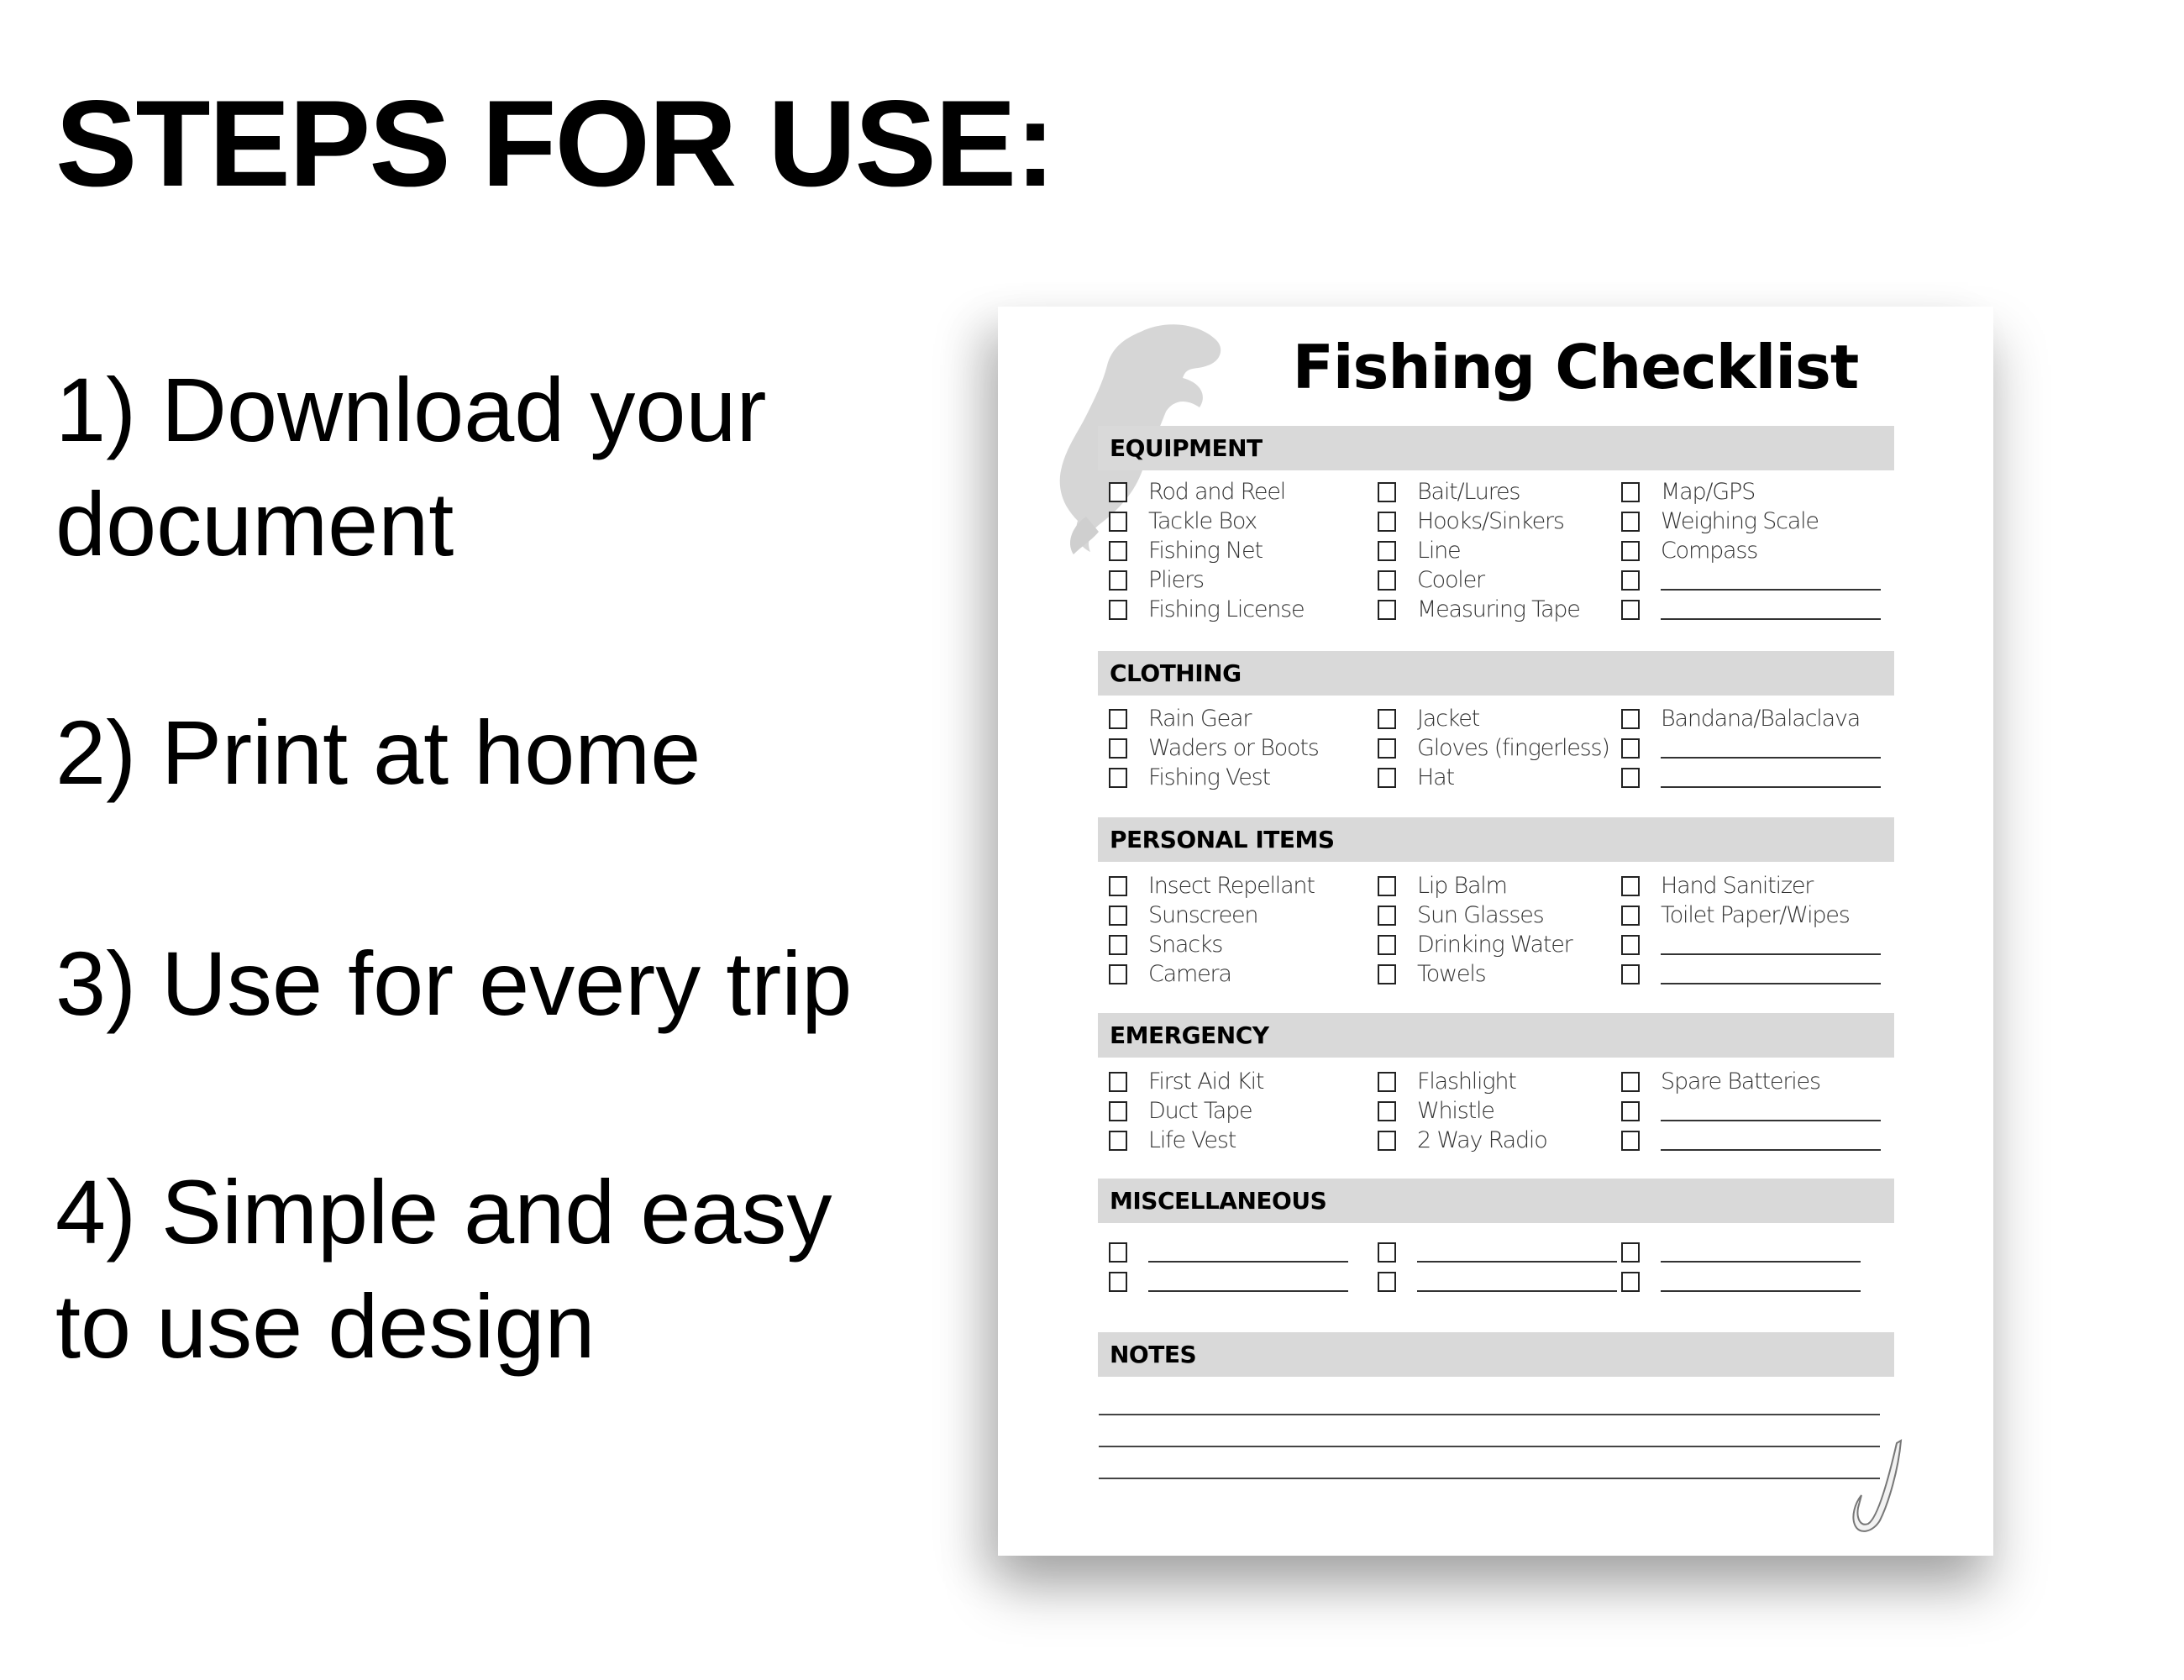 The width and height of the screenshot is (2184, 1680). Describe the element at coordinates (1475, 885) in the screenshot. I see `checklist-item: Lip Balm` at that location.